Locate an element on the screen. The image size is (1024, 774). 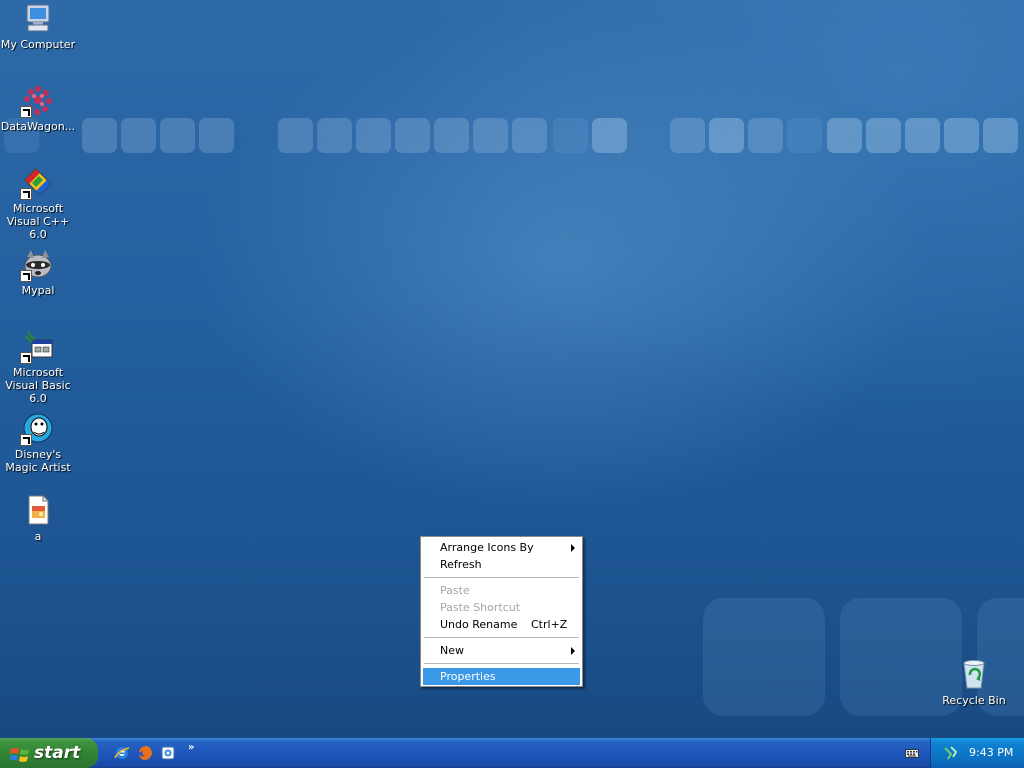
desktop-icon-magic-artist: Disney's Magic Artist is located at coordinates (39, 443).